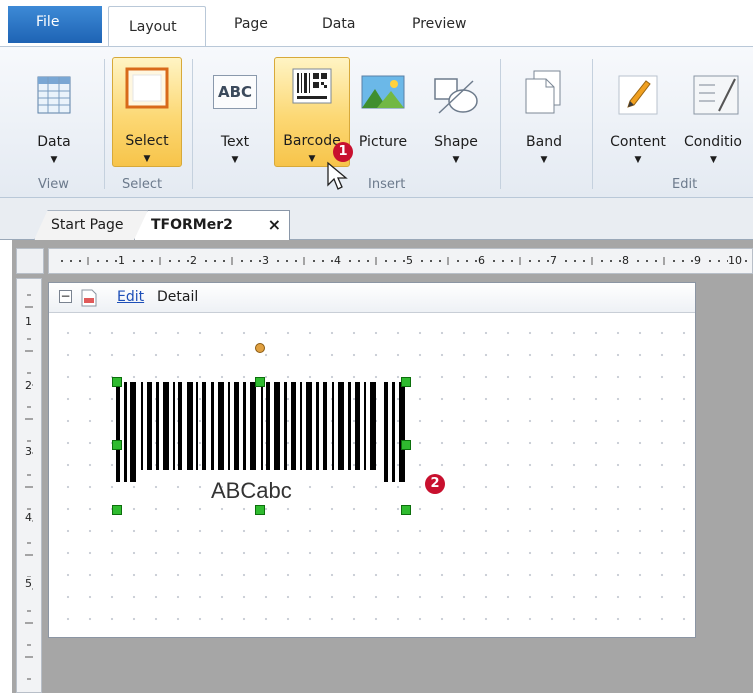 Image resolution: width=753 pixels, height=693 pixels. I want to click on condition-button: Conditio ▼, so click(718, 113).